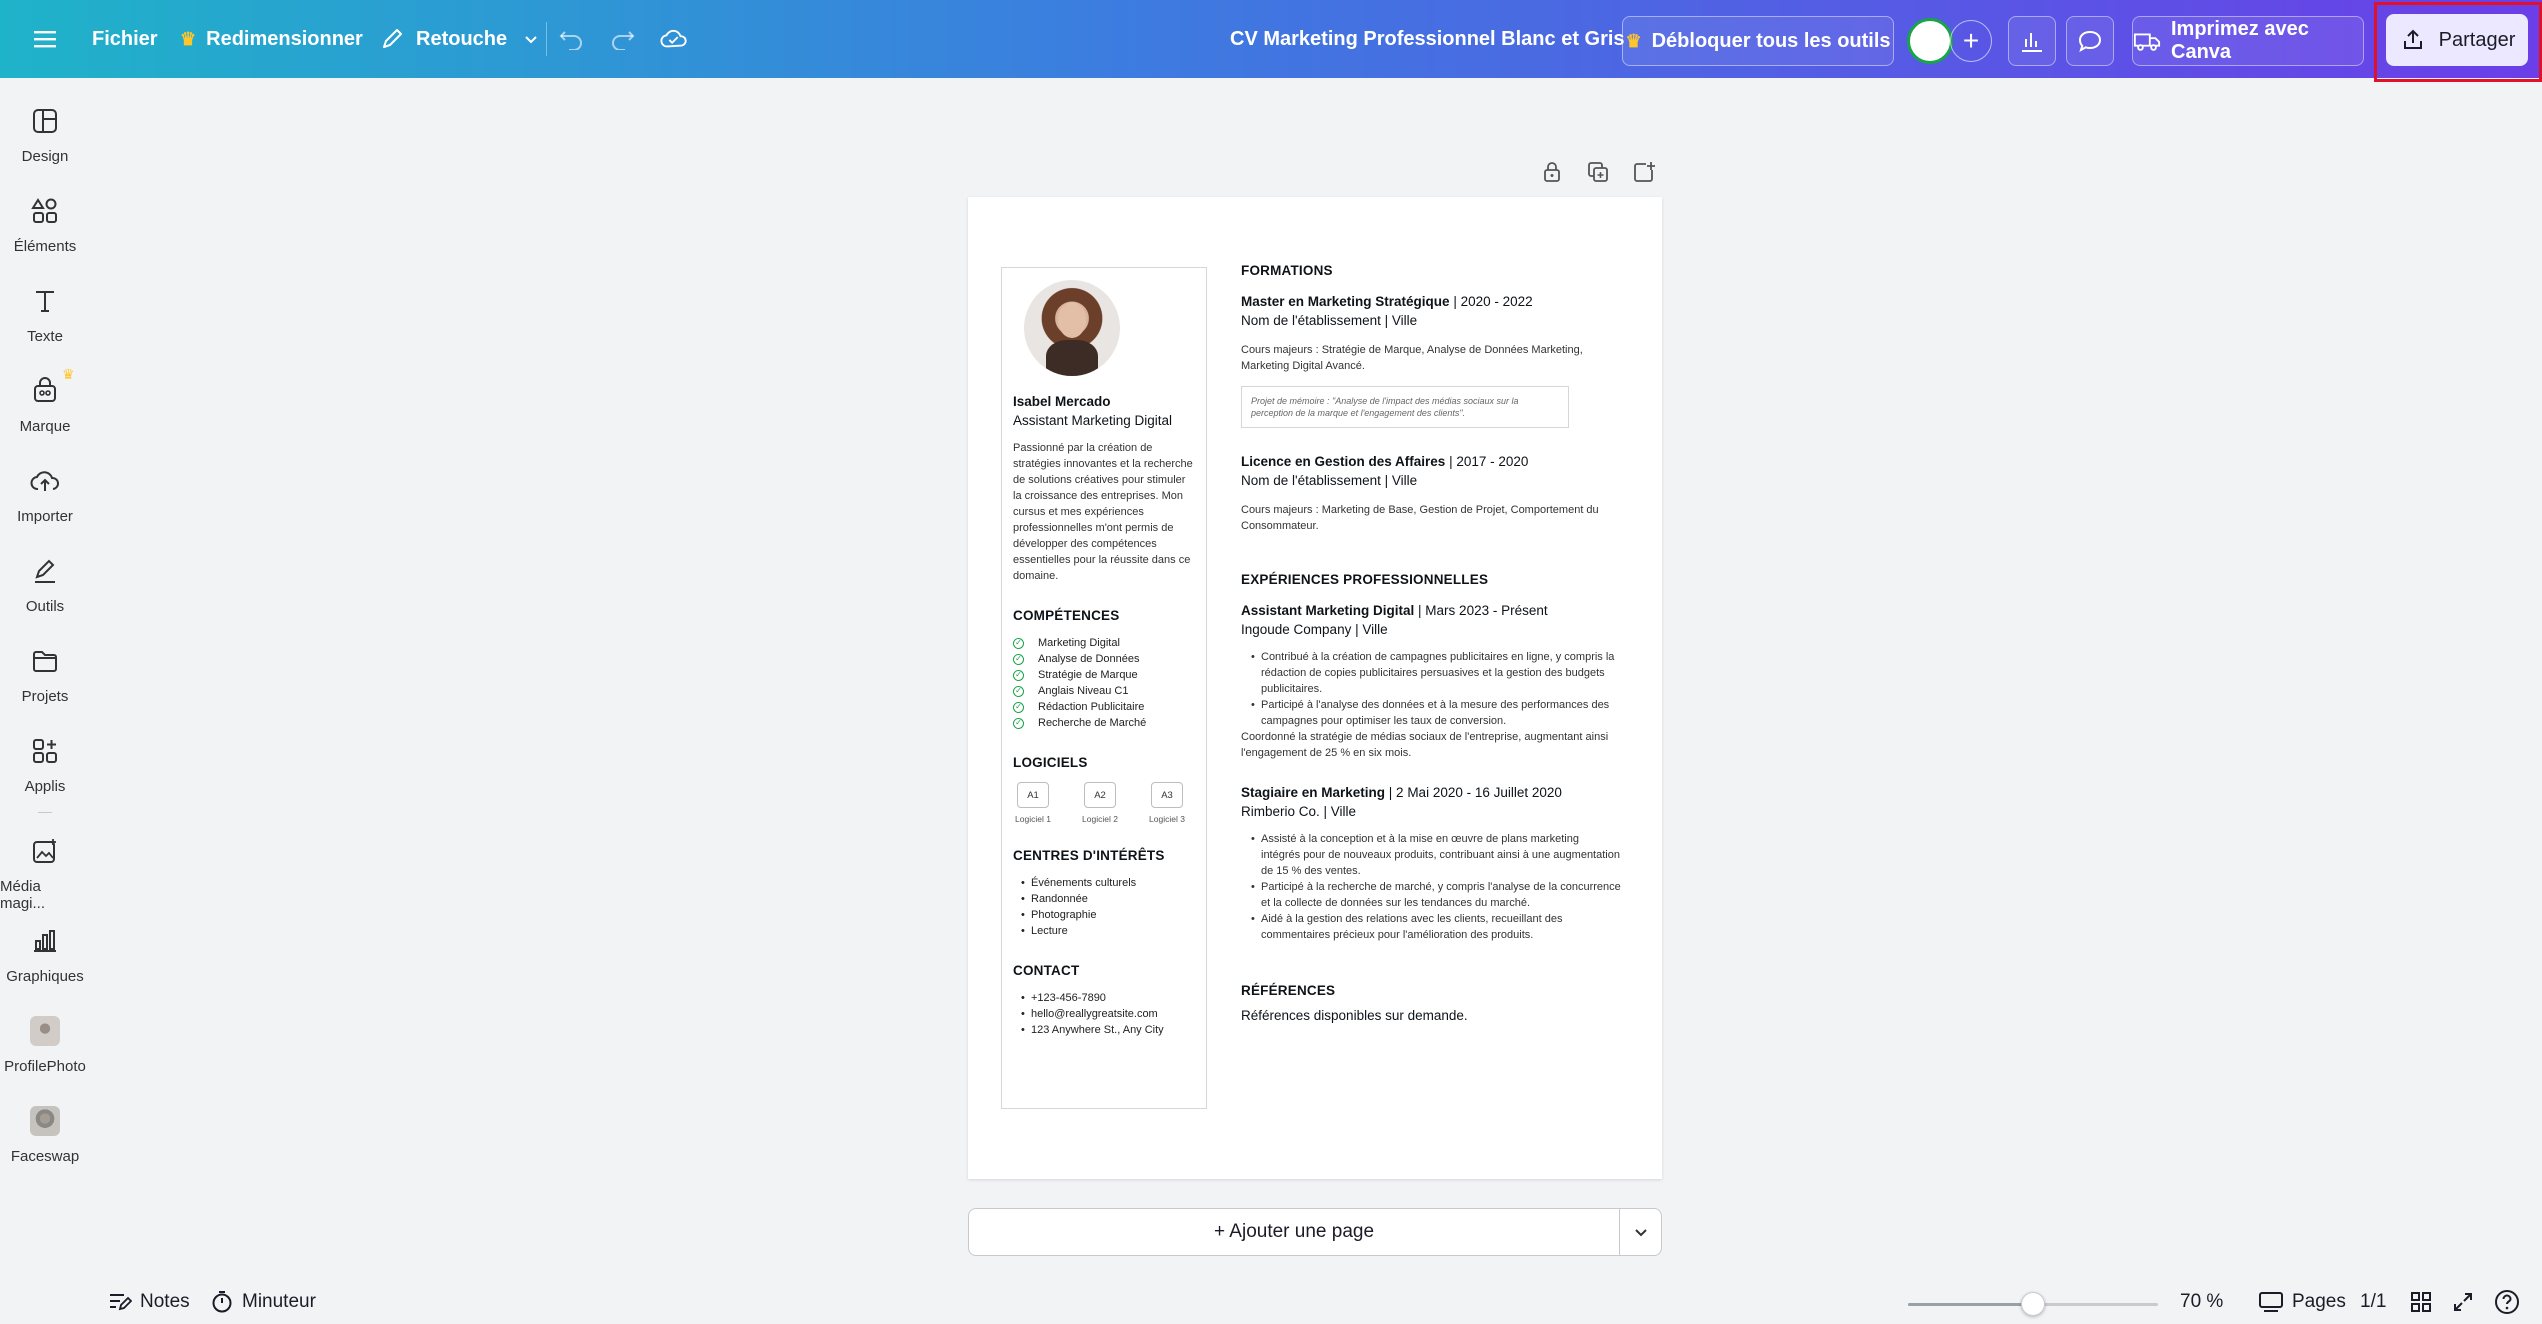  I want to click on cloud-check-icon, so click(674, 39).